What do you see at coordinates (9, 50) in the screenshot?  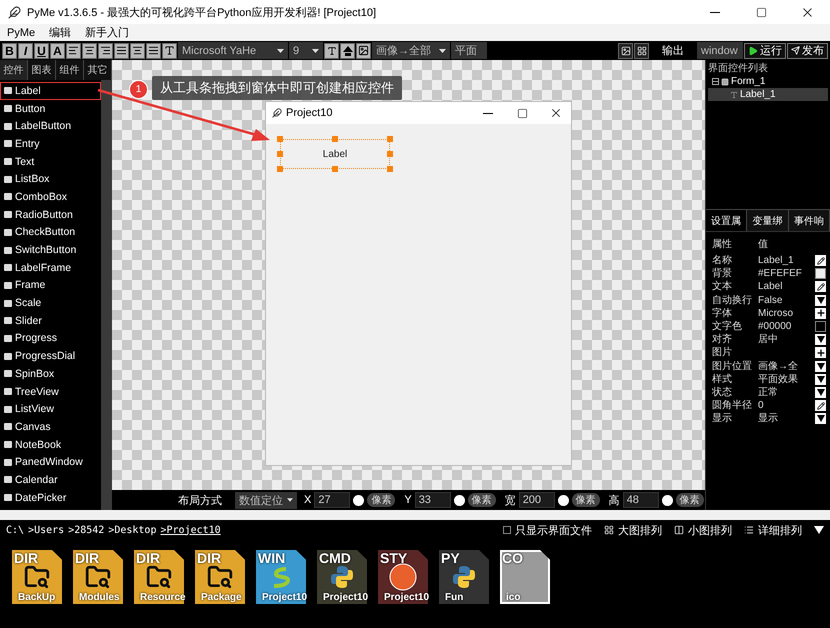 I see `format-button: B` at bounding box center [9, 50].